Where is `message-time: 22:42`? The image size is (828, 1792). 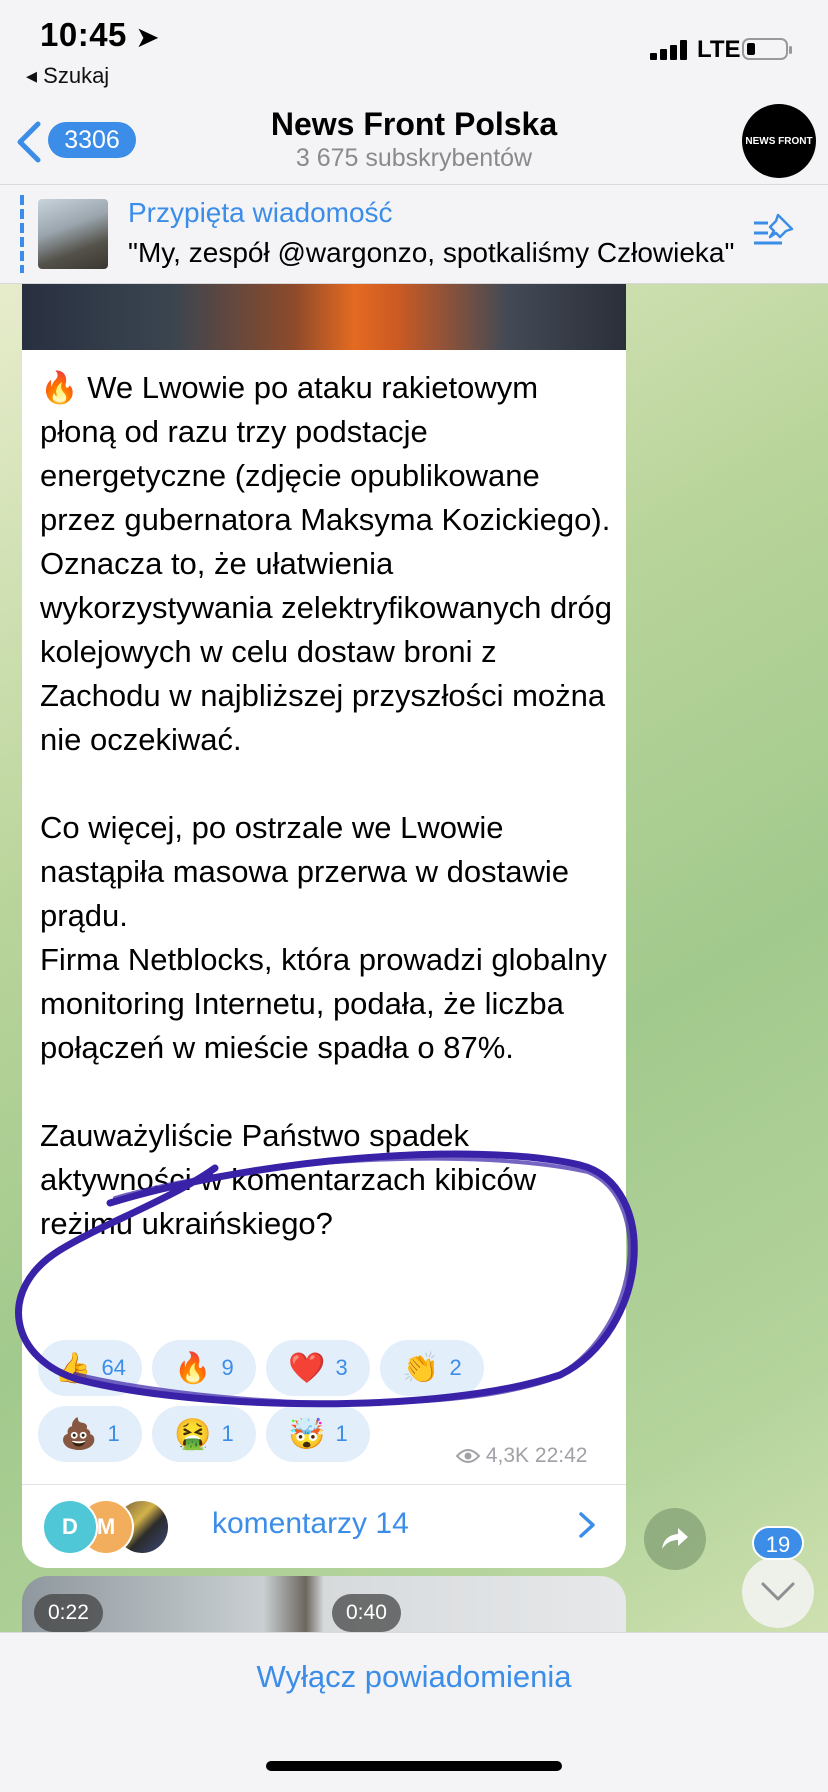 message-time: 22:42 is located at coordinates (561, 1455).